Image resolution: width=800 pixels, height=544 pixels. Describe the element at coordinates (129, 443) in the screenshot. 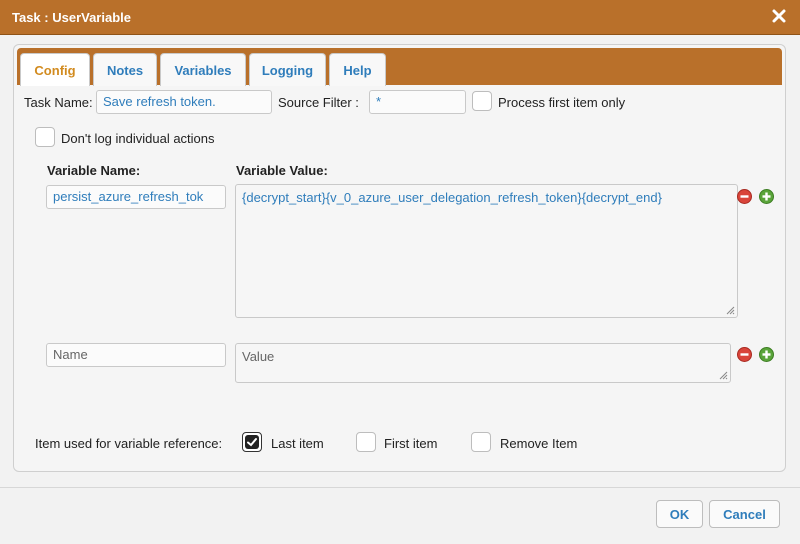

I see `reference-label: Item used for variable reference:` at that location.